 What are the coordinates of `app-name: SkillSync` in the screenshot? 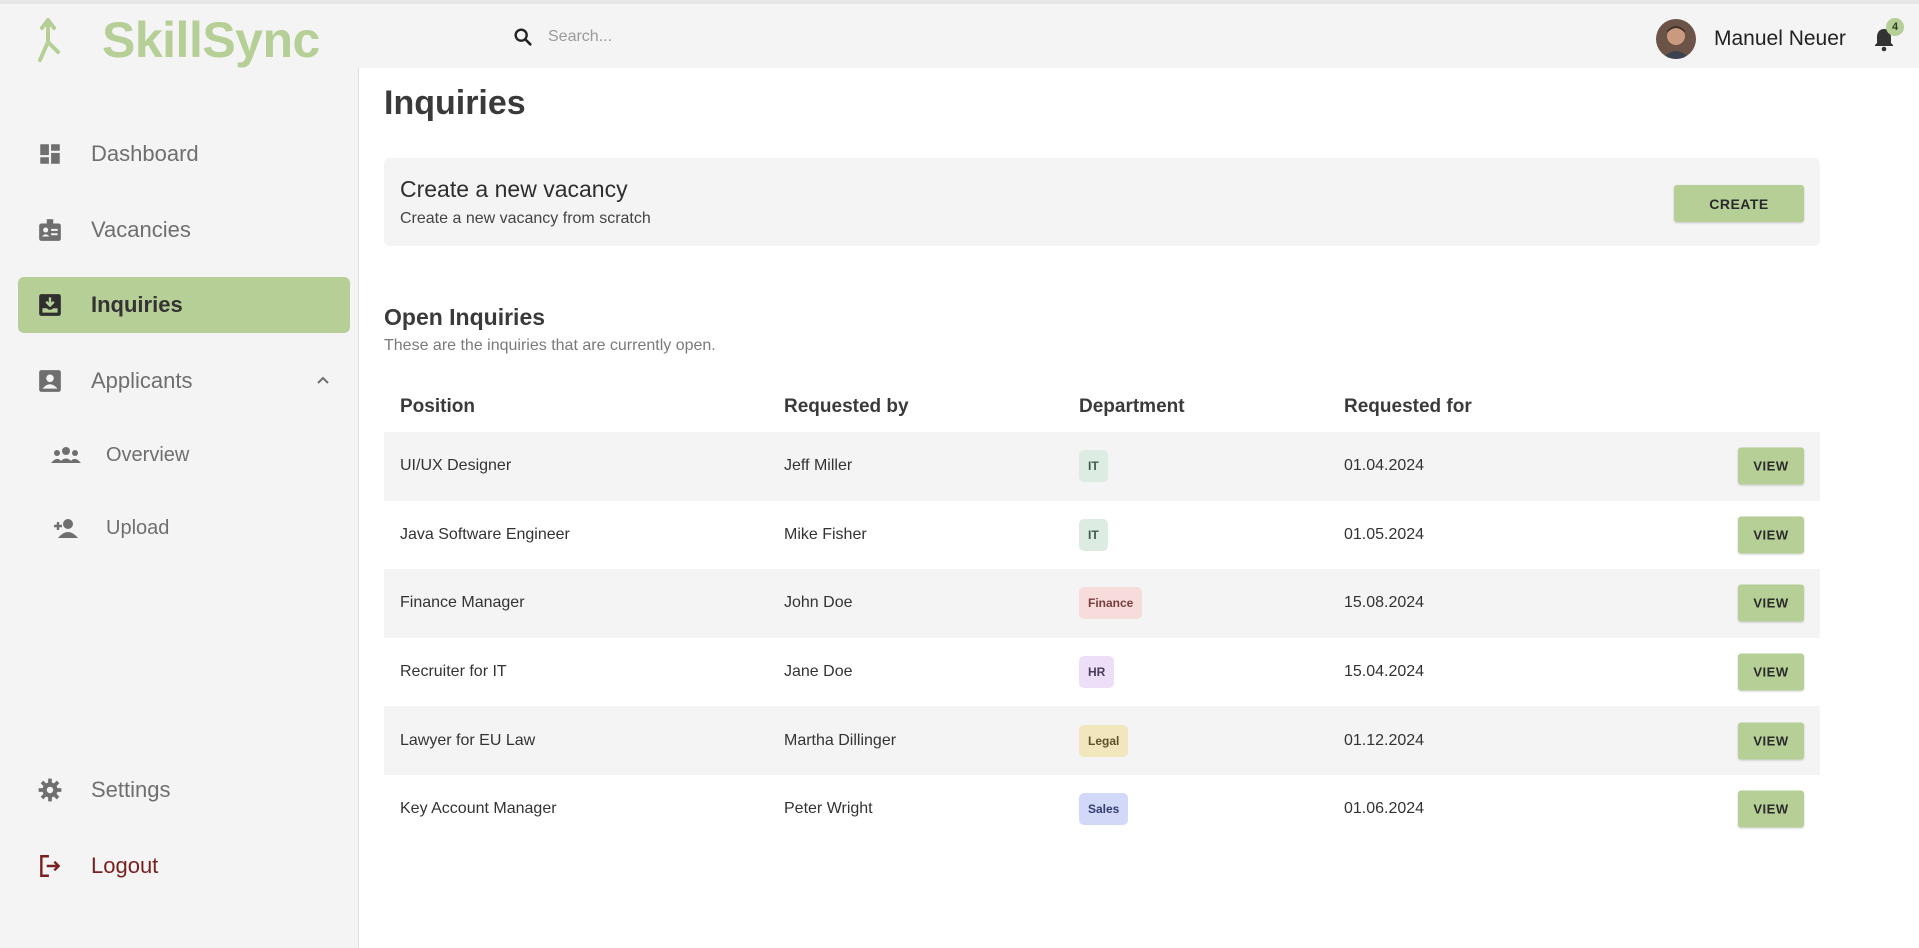 It's located at (211, 40).